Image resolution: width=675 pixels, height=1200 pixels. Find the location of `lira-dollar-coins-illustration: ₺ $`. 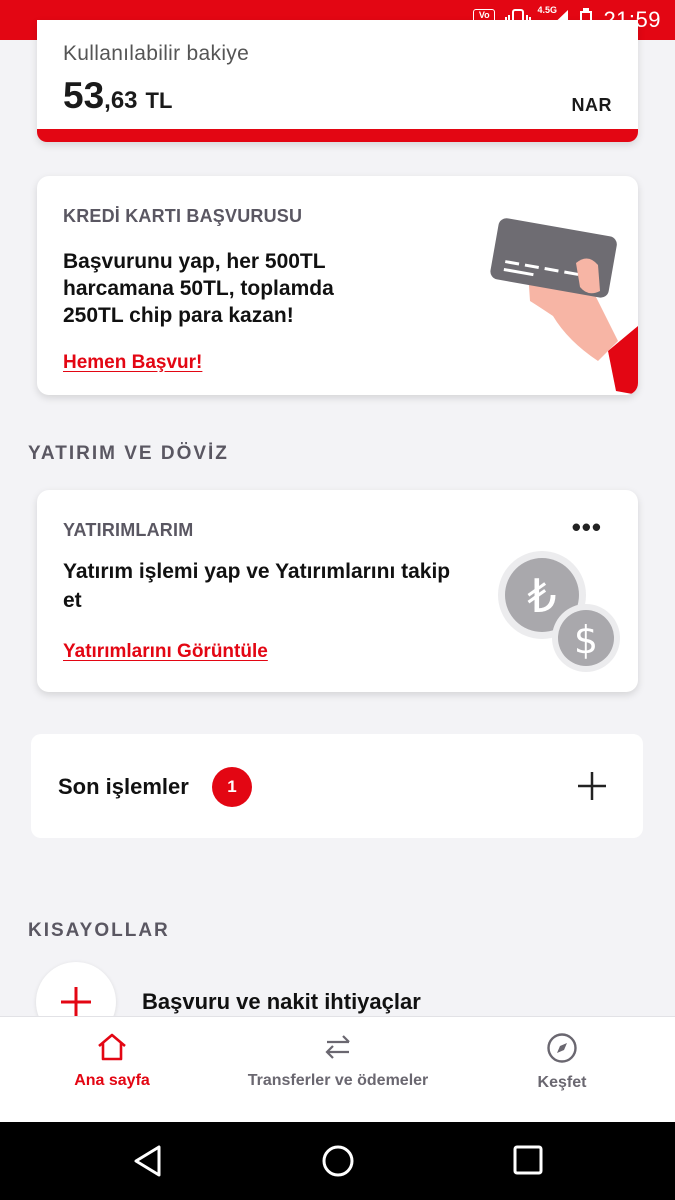

lira-dollar-coins-illustration: ₺ $ is located at coordinates (559, 611).